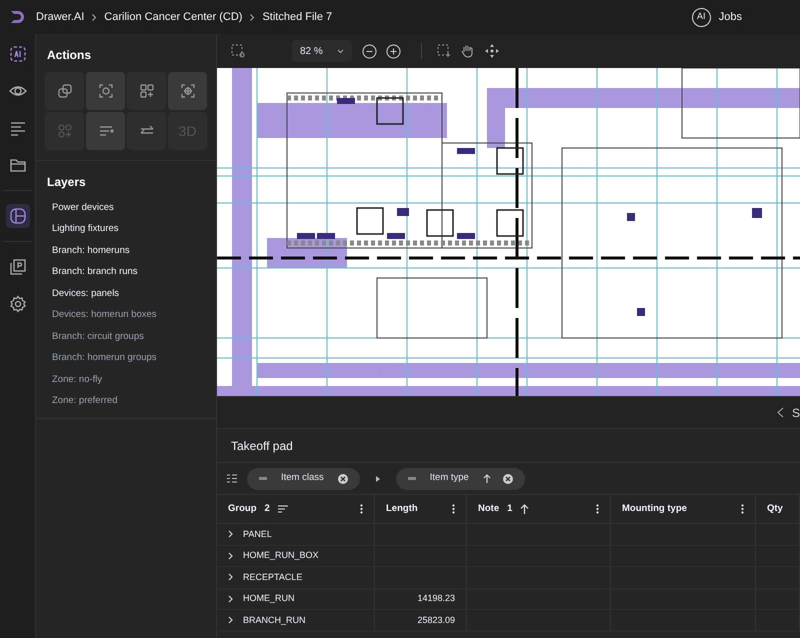 Image resolution: width=800 pixels, height=638 pixels. What do you see at coordinates (267, 509) in the screenshot?
I see `sort-order-label: 2` at bounding box center [267, 509].